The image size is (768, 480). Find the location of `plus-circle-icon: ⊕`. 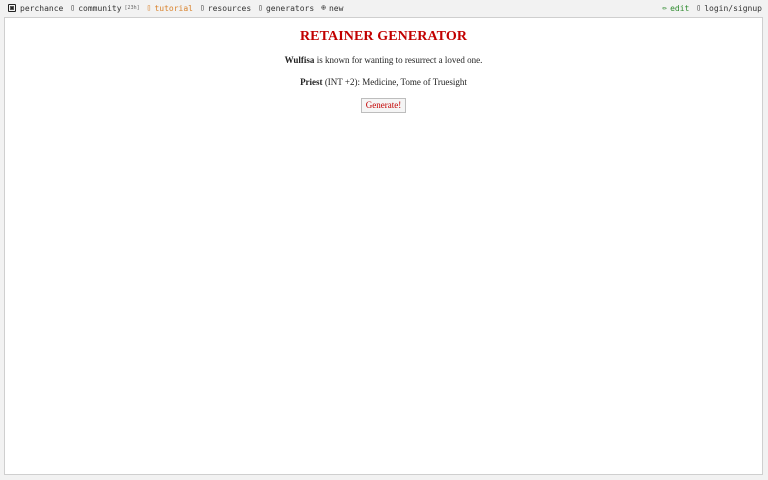

plus-circle-icon: ⊕ is located at coordinates (323, 7).